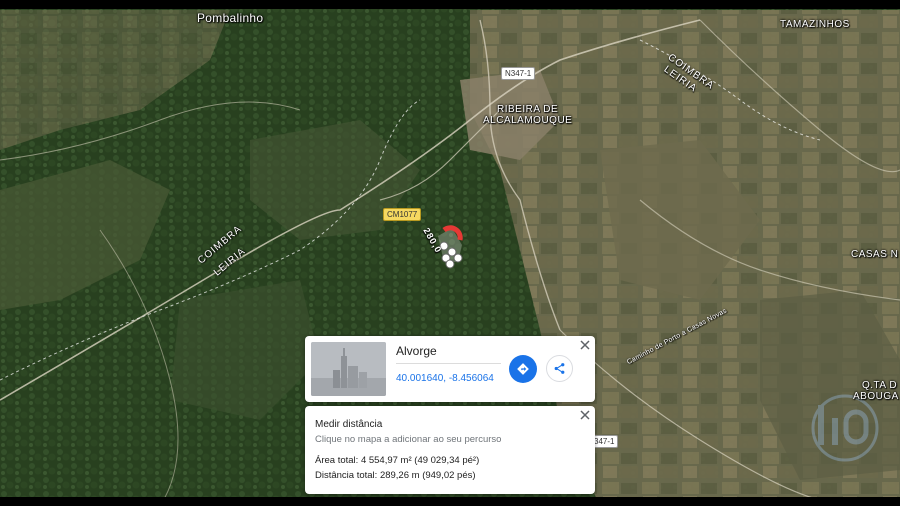 This screenshot has height=506, width=900. What do you see at coordinates (395, 475) in the screenshot?
I see `measure-total-distance: Distância total: 289,26 m (949,02 pés)` at bounding box center [395, 475].